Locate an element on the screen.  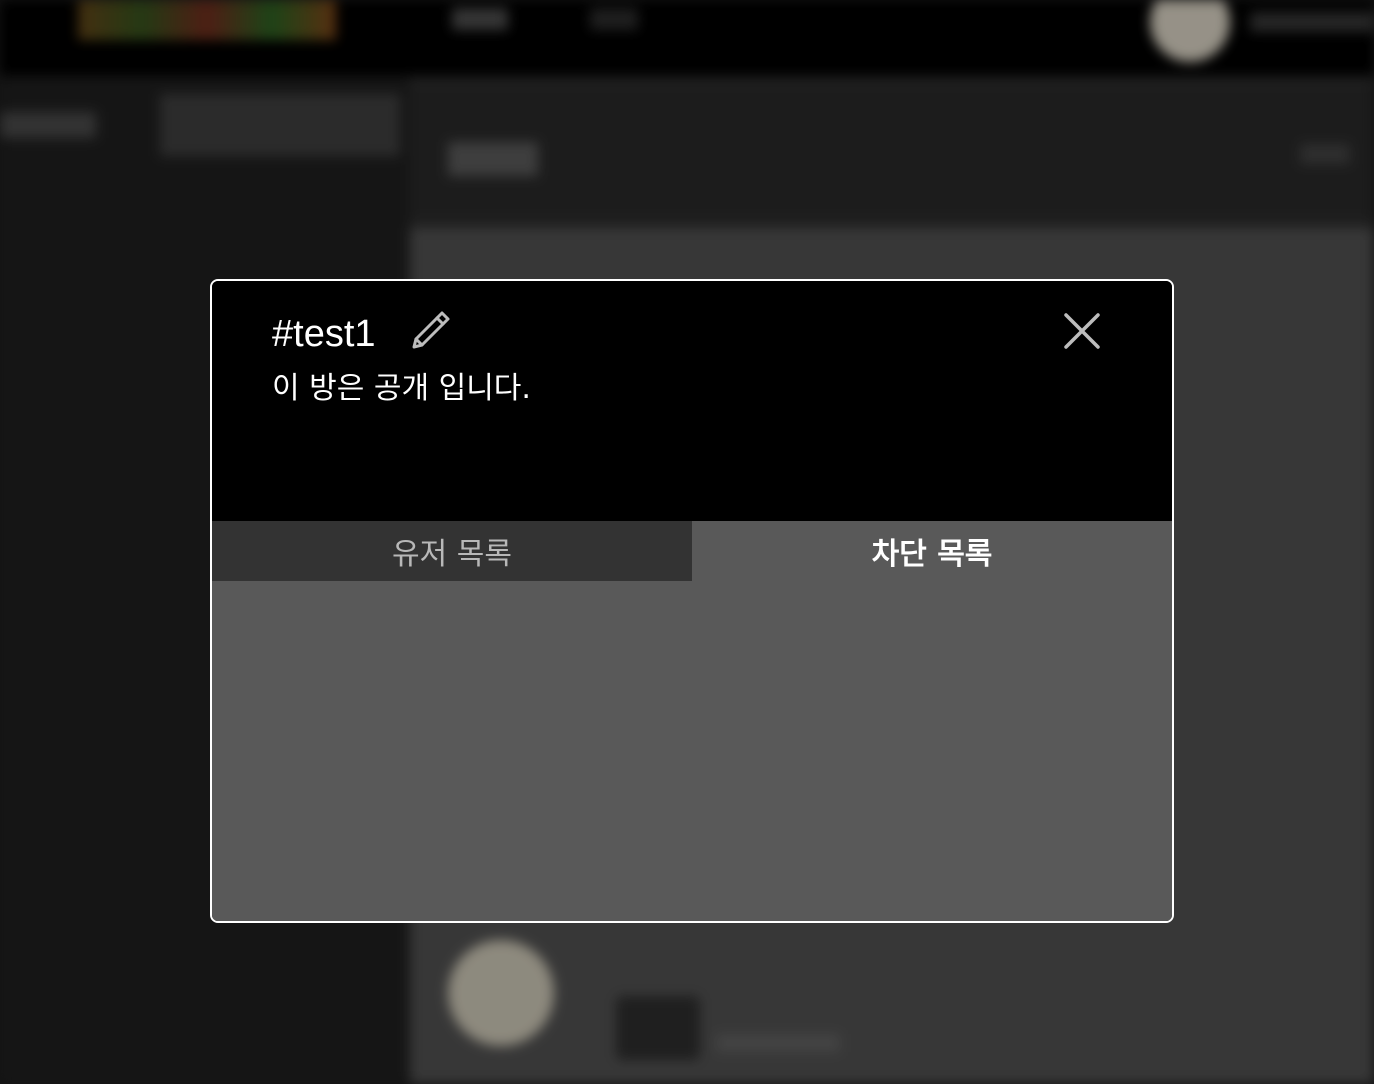
modal-tabs: 유저 목록 차단 목록 is located at coordinates (692, 551).